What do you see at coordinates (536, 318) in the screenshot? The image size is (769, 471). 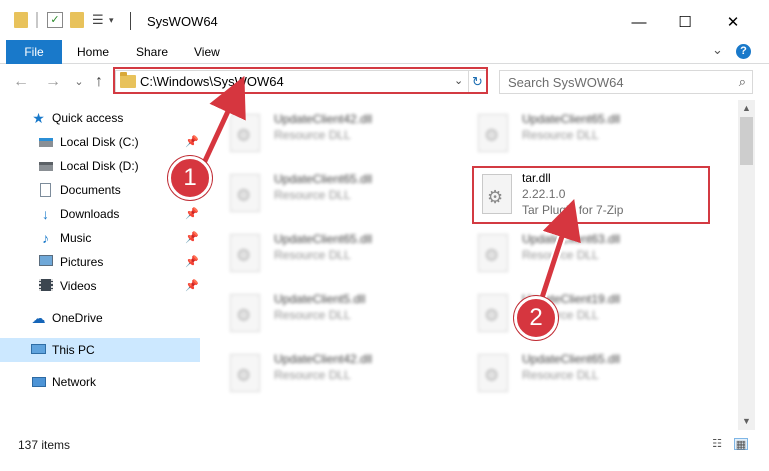 I see `callout-badge-2: 2` at bounding box center [536, 318].